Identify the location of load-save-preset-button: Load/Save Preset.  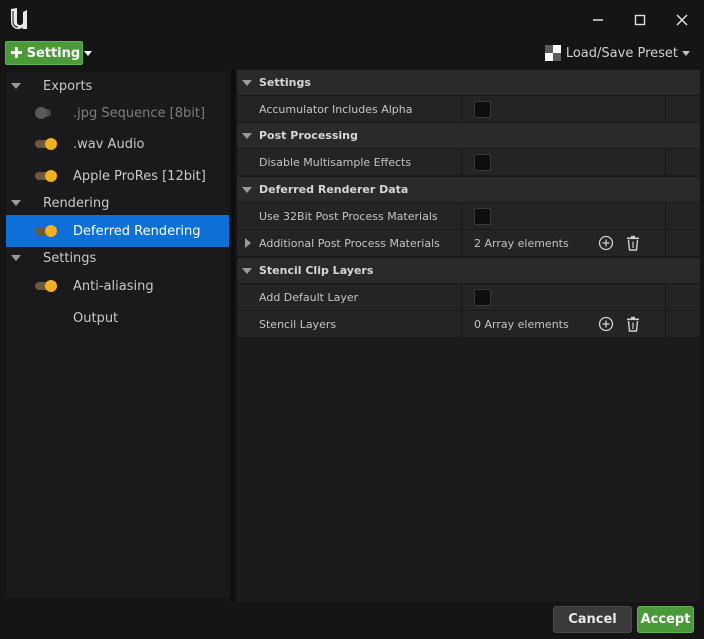
(617, 53).